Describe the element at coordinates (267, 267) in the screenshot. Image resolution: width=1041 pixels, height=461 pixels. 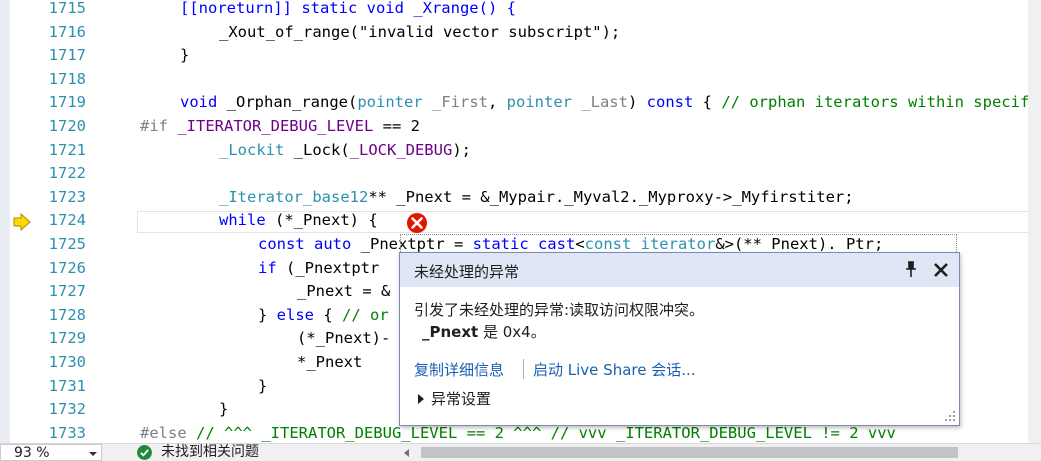
I see `code-token: if` at that location.